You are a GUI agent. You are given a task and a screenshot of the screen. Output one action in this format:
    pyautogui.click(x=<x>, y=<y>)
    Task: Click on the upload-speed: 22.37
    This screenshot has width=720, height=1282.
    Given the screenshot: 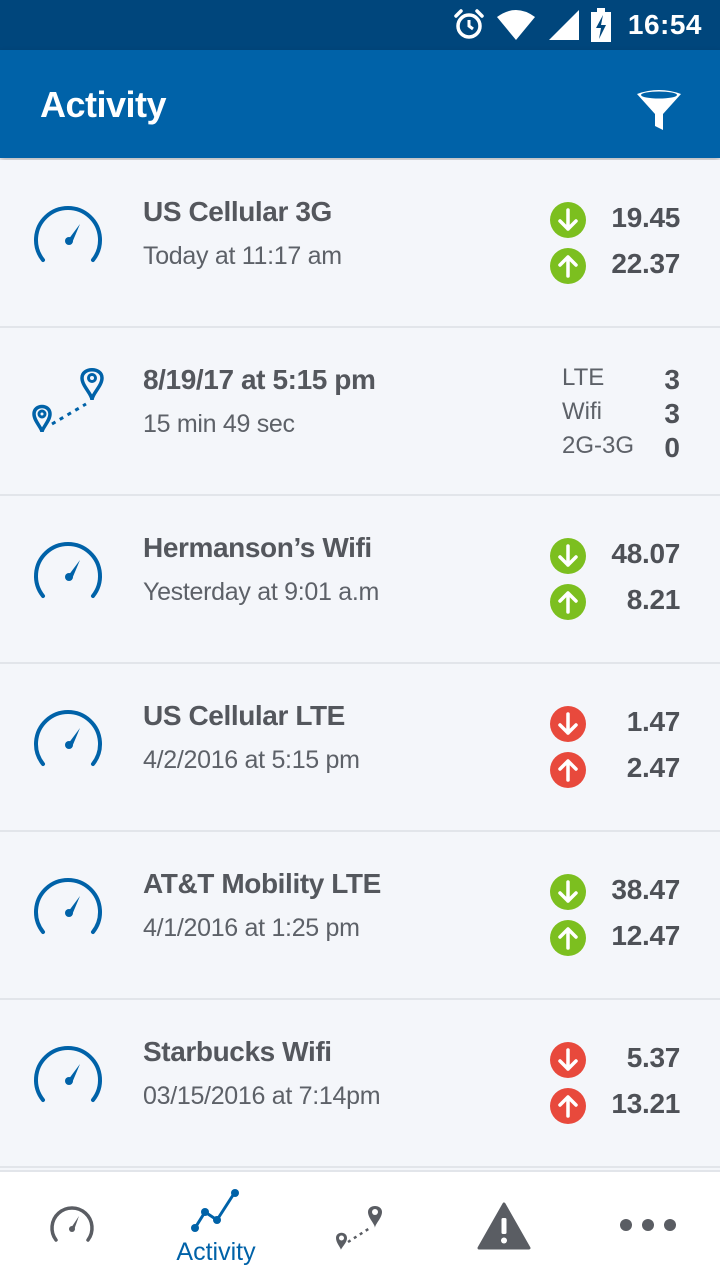 What is the action you would take?
    pyautogui.click(x=615, y=266)
    